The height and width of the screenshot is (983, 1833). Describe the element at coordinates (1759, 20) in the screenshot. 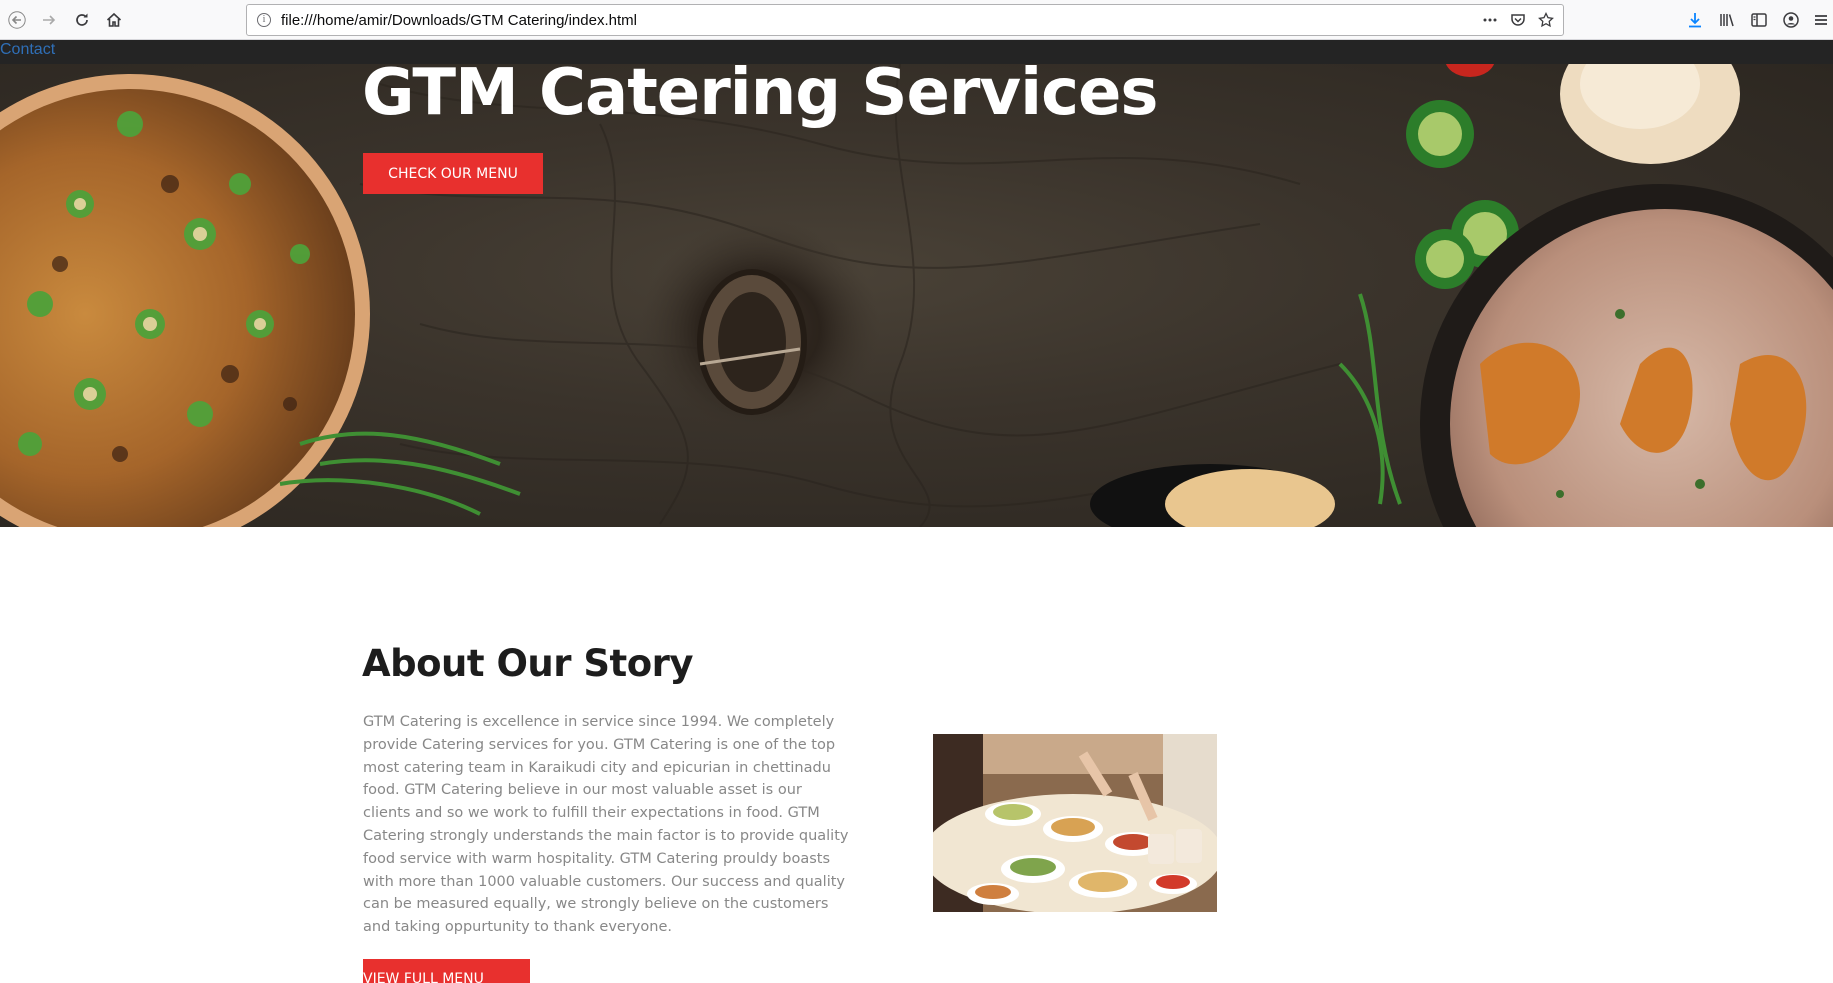

I see `sidebar-icon` at that location.